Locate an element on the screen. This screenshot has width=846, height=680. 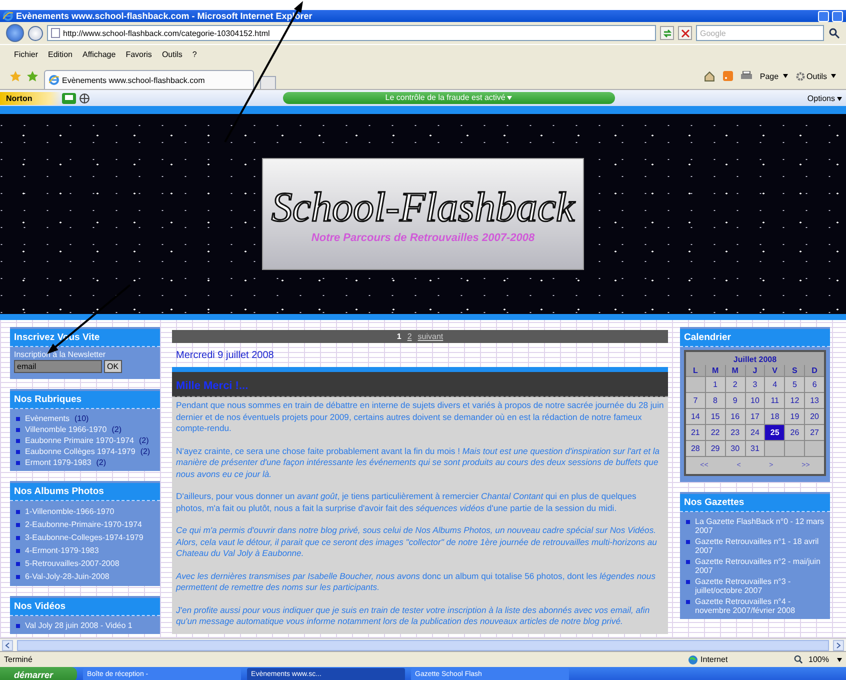
calendar-day: 31 is located at coordinates (755, 448).